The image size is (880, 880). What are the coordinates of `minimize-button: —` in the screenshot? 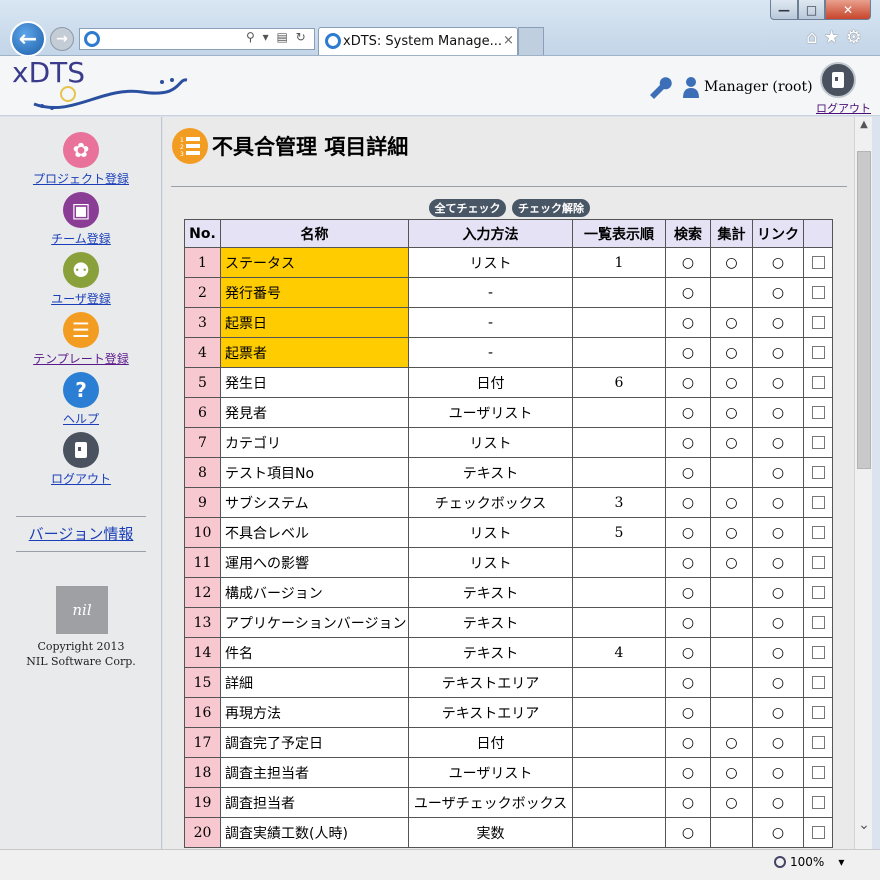 It's located at (784, 10).